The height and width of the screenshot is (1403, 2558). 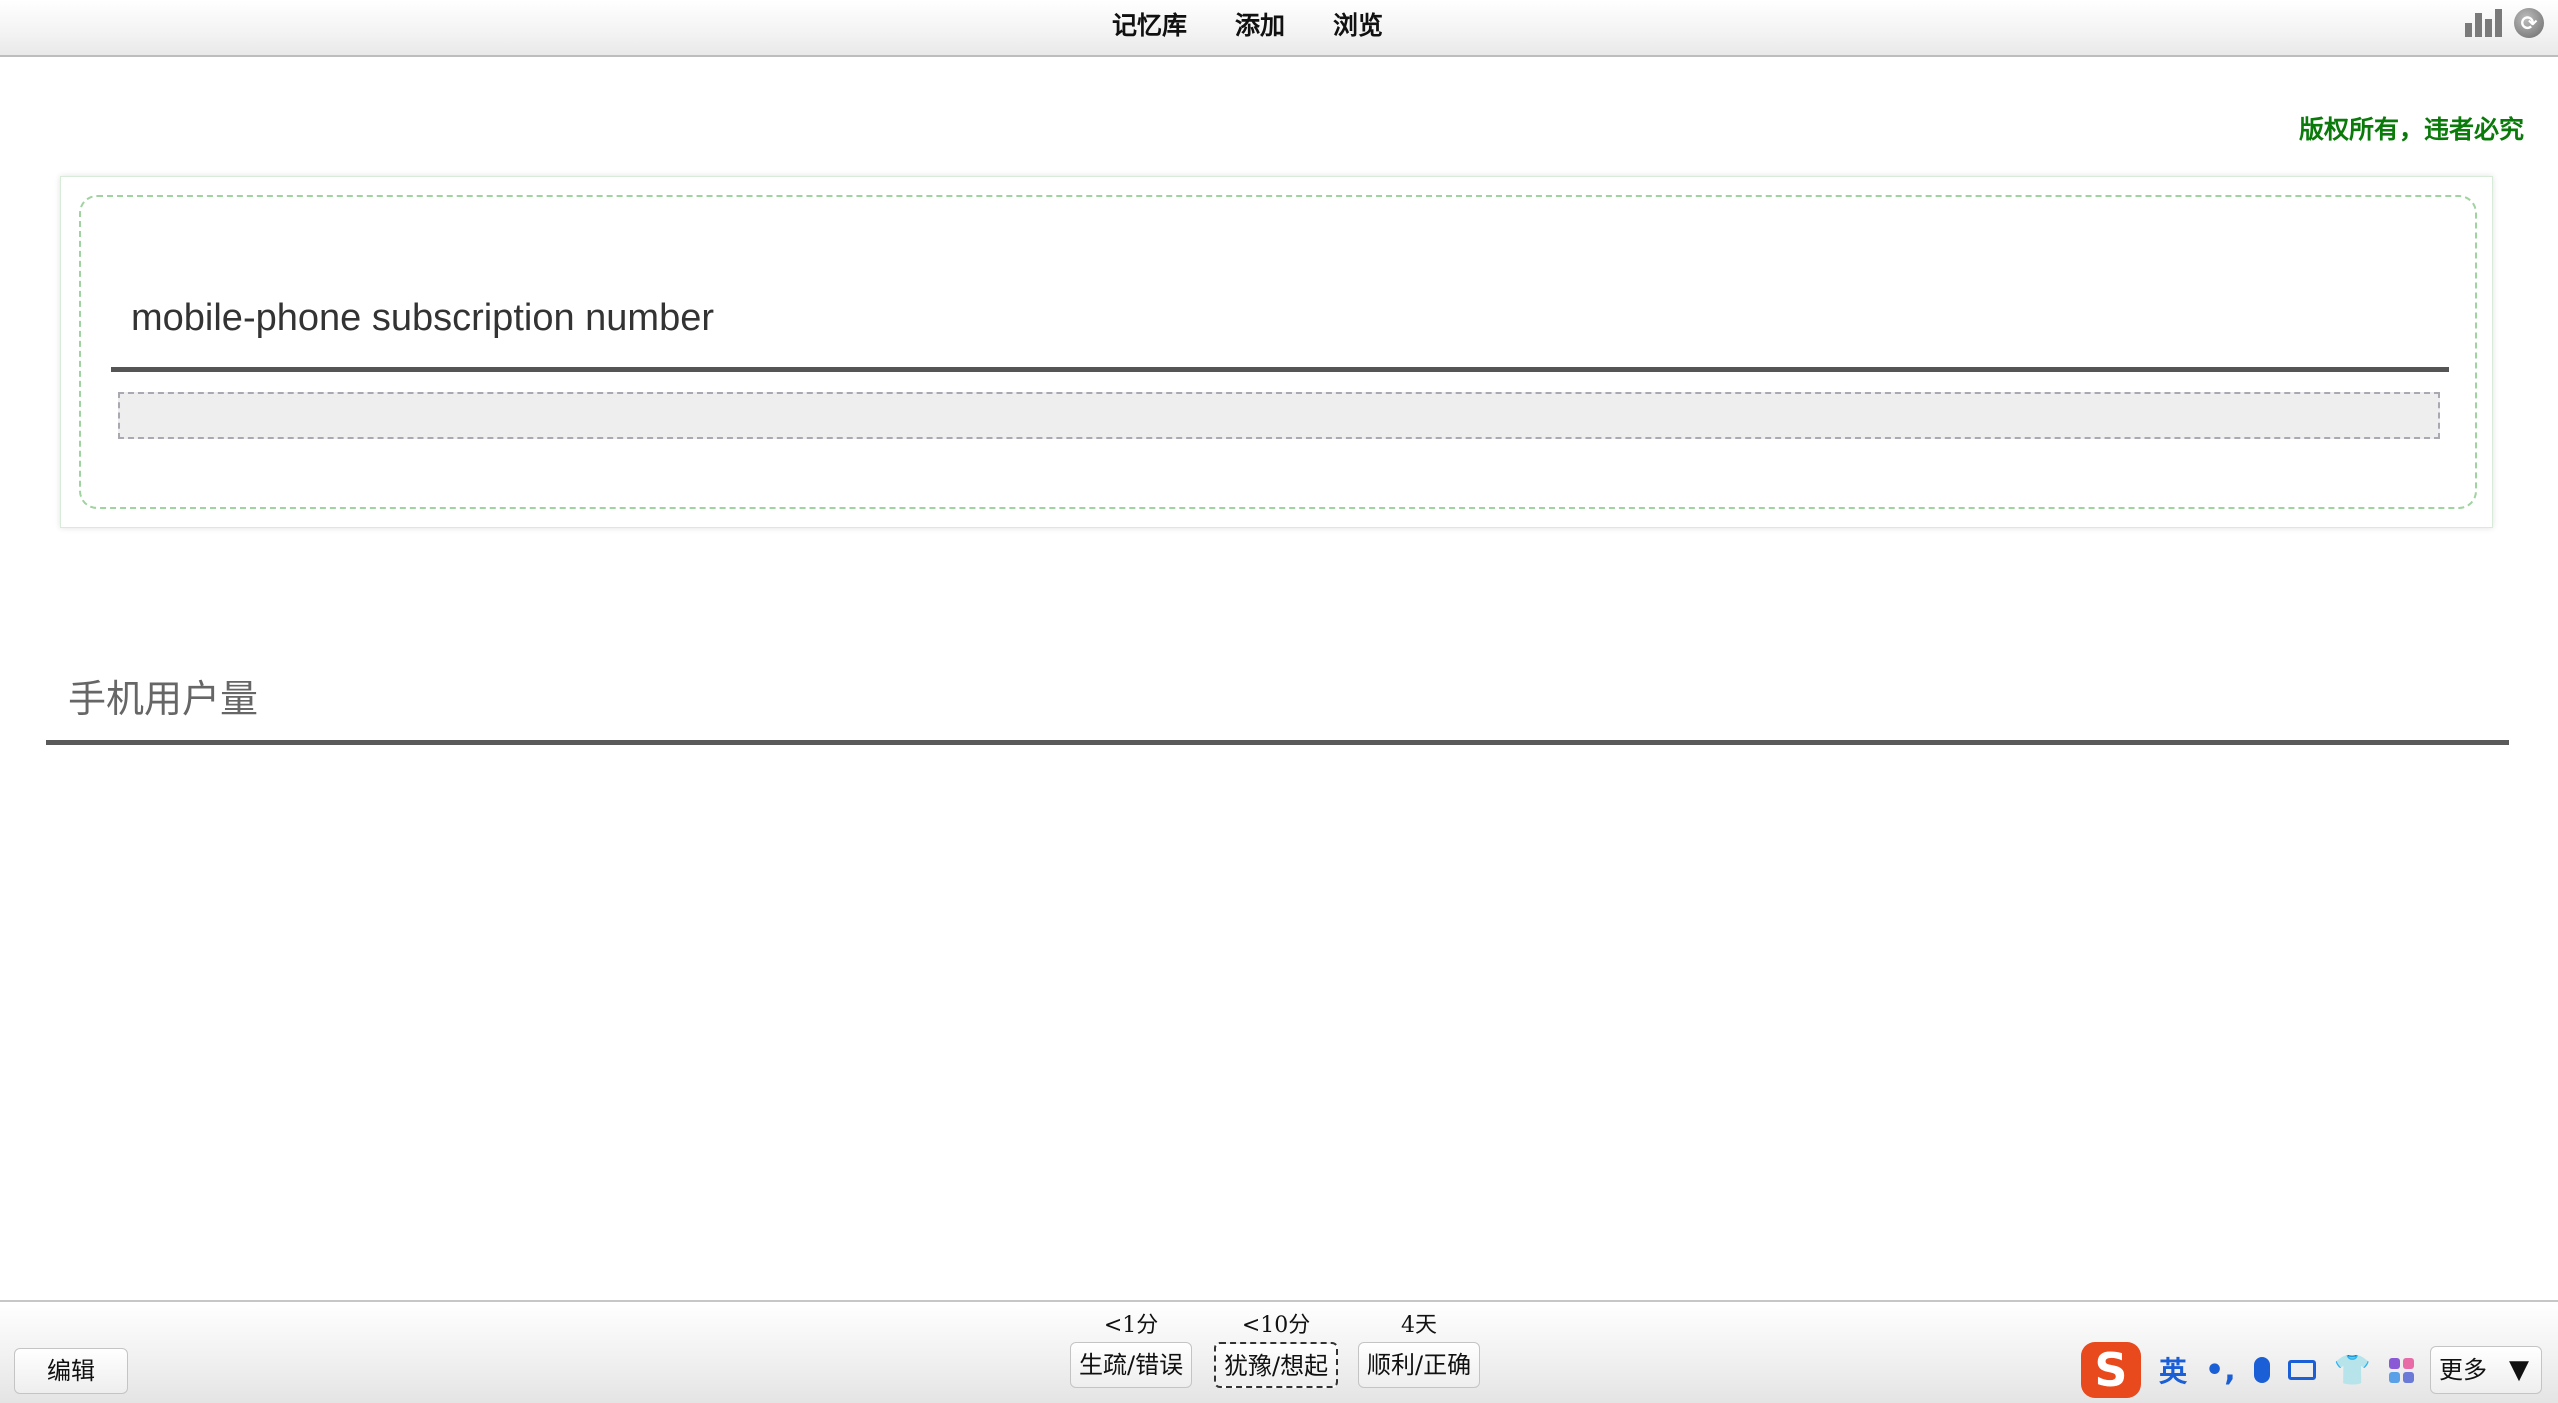 I want to click on skin-shirt-icon: 👕, so click(x=2352, y=1370).